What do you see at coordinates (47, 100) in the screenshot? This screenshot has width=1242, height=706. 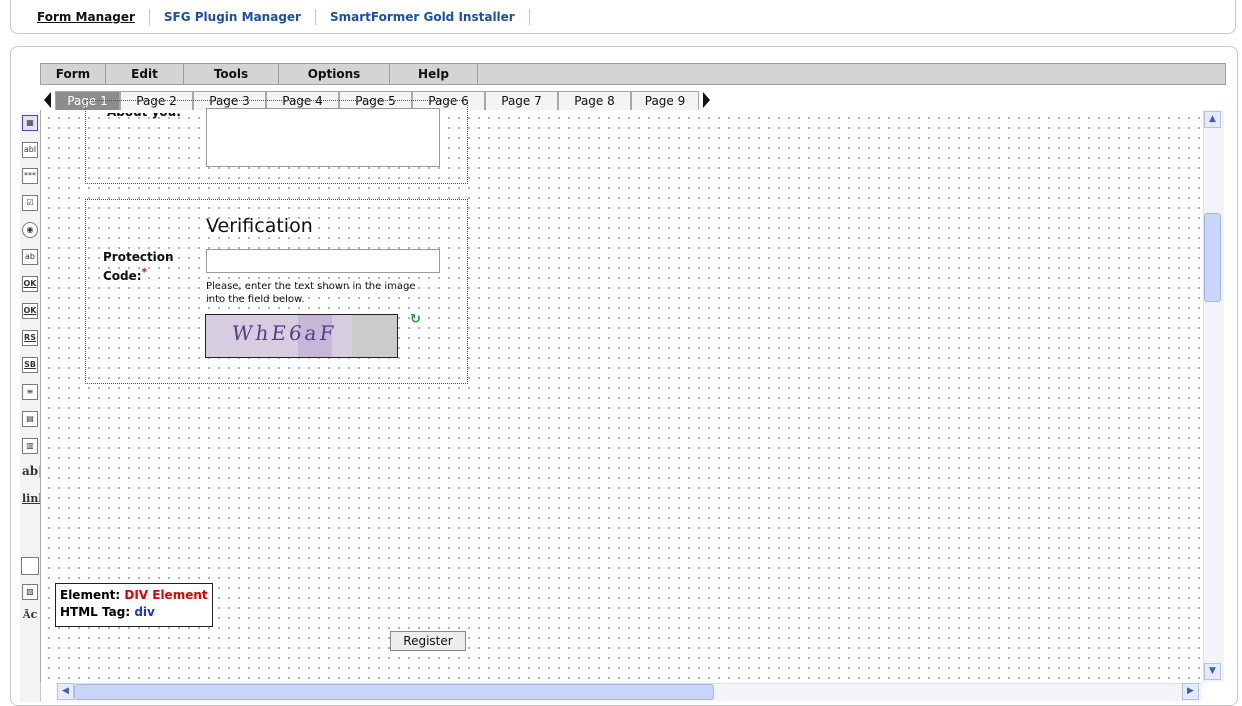 I see `prev-page-arrow-icon` at bounding box center [47, 100].